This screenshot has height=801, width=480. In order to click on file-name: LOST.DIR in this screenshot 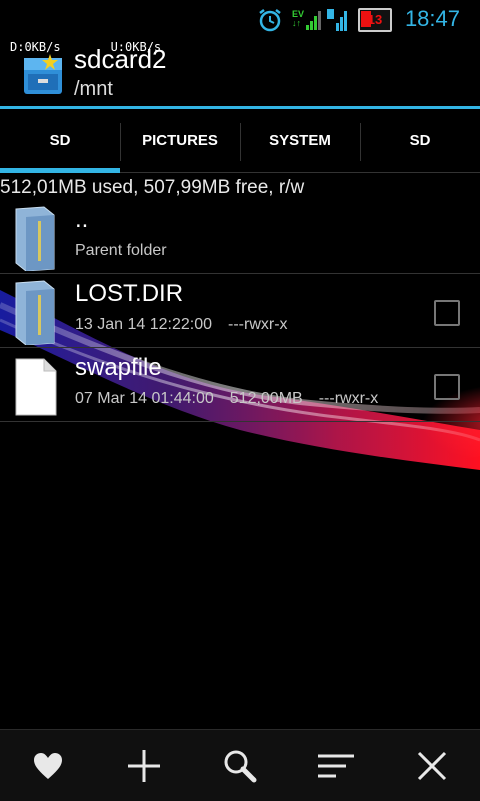, I will do `click(129, 293)`.